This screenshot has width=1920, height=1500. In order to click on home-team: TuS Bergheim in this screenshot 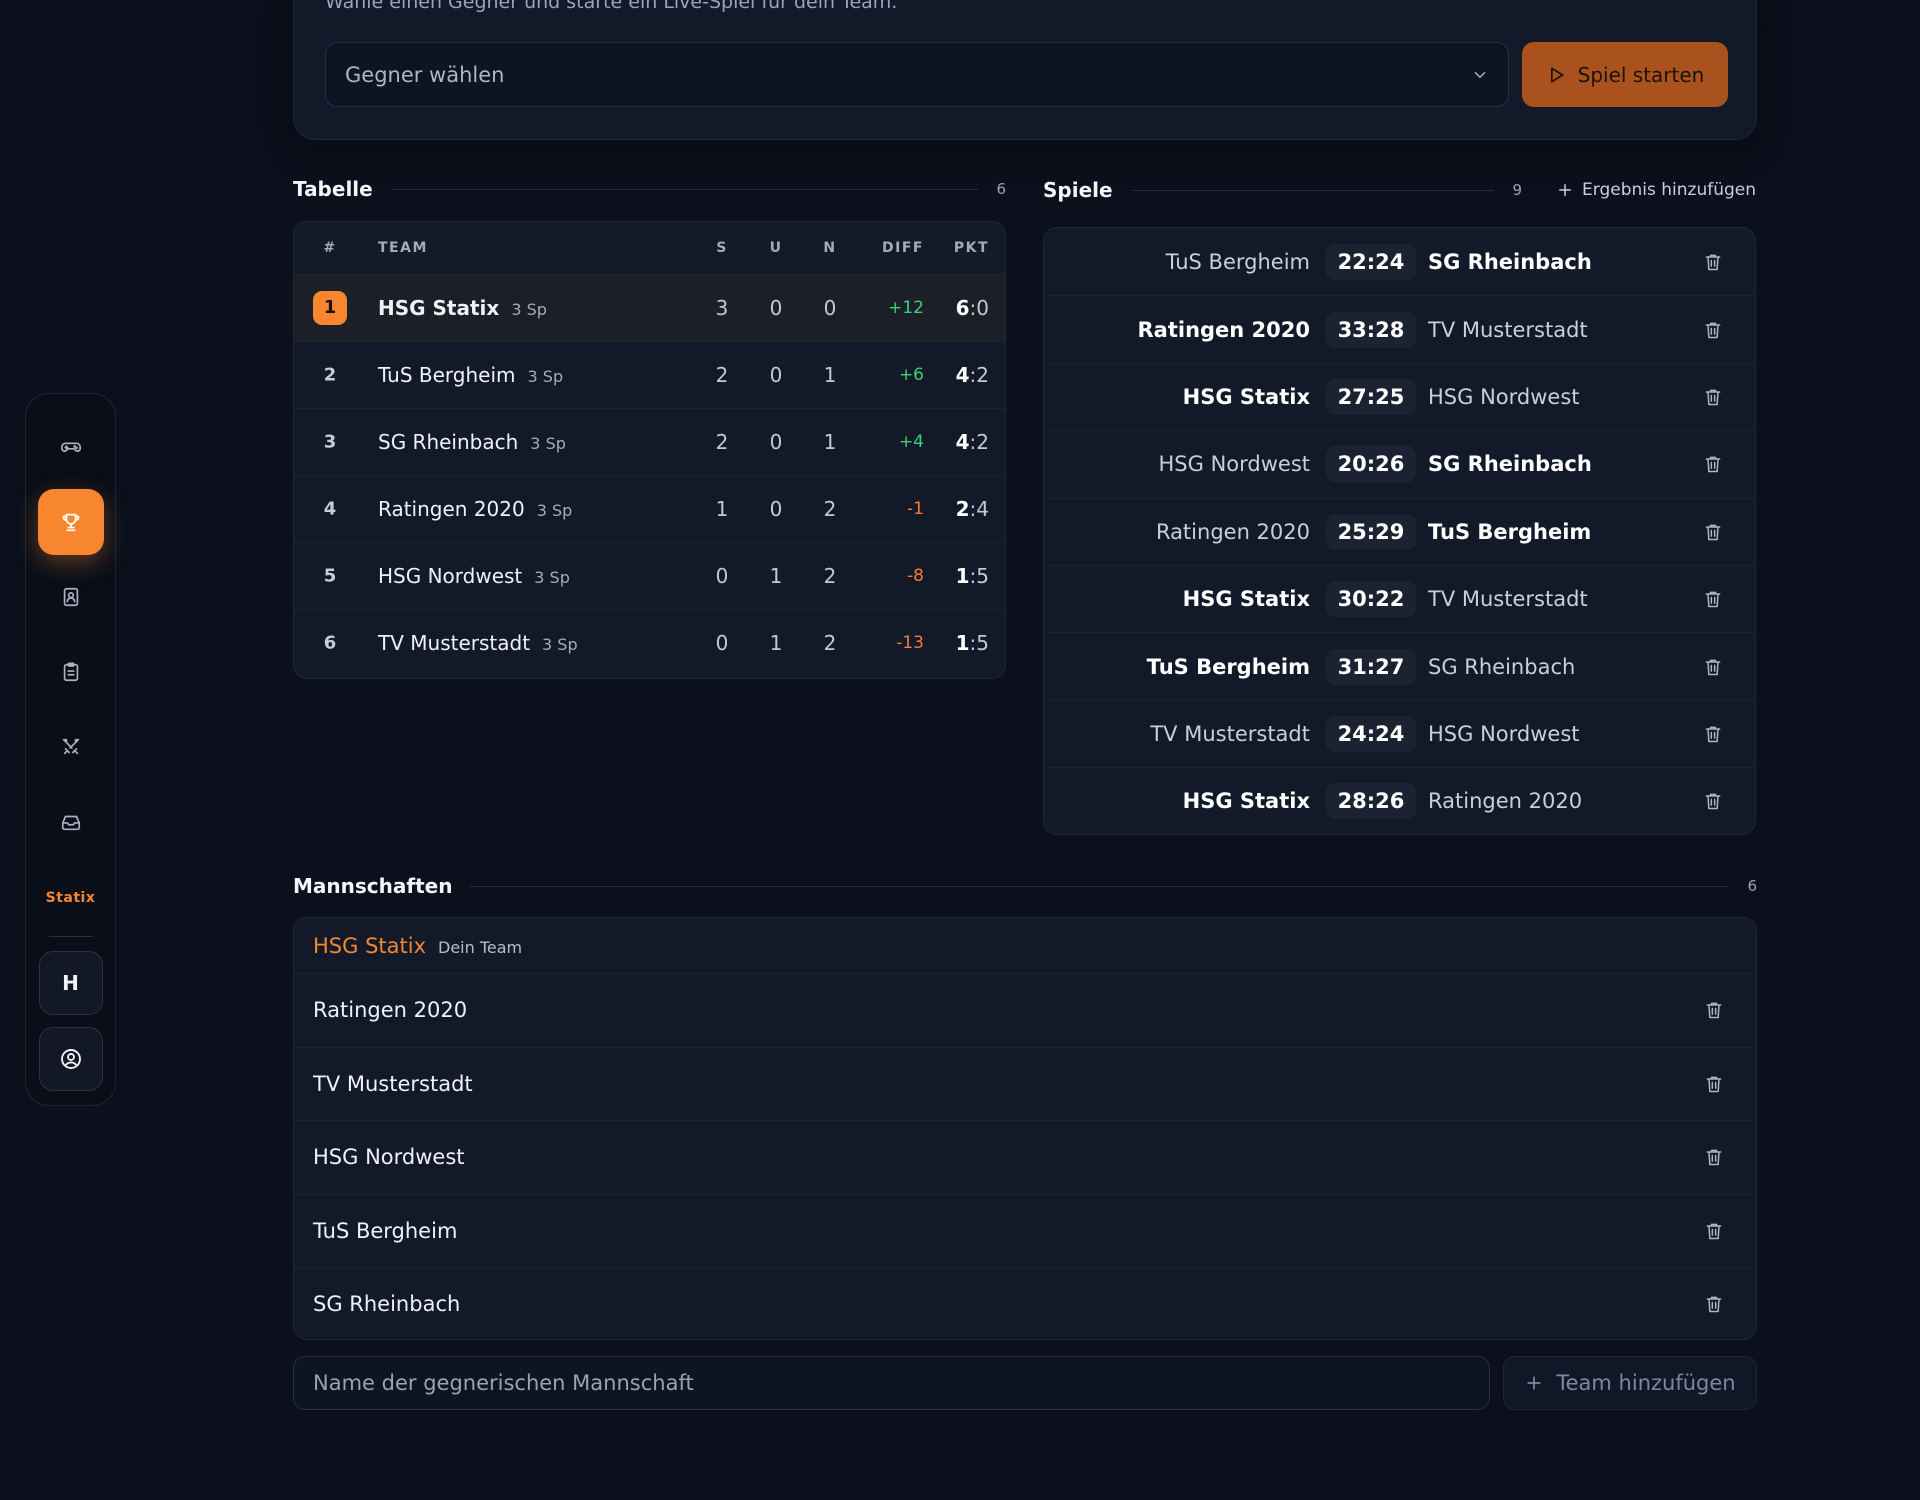, I will do `click(1228, 666)`.